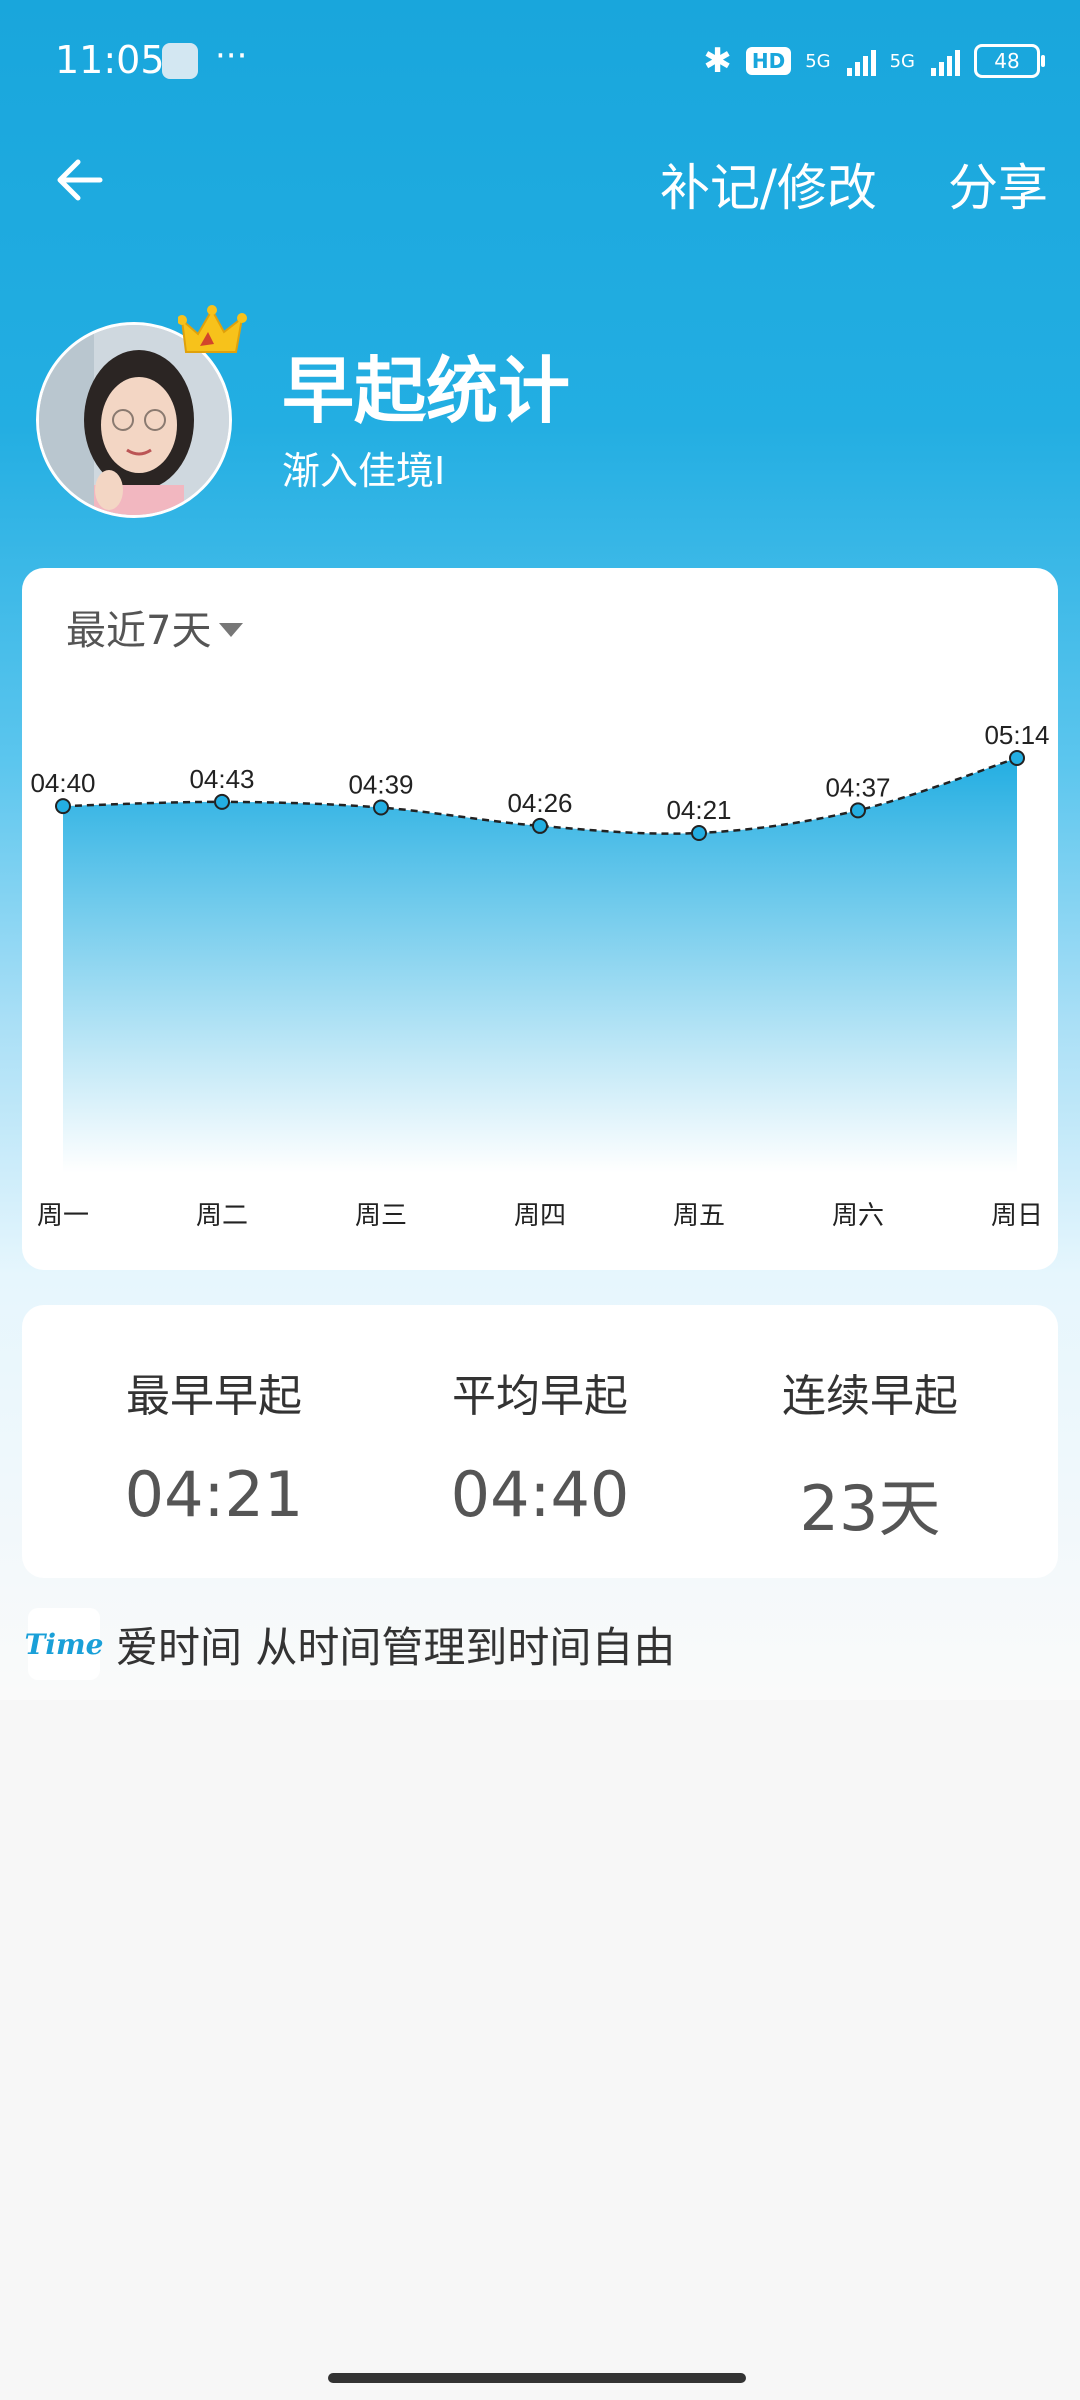  I want to click on chart-x-tick-label: 周日, so click(1017, 1216).